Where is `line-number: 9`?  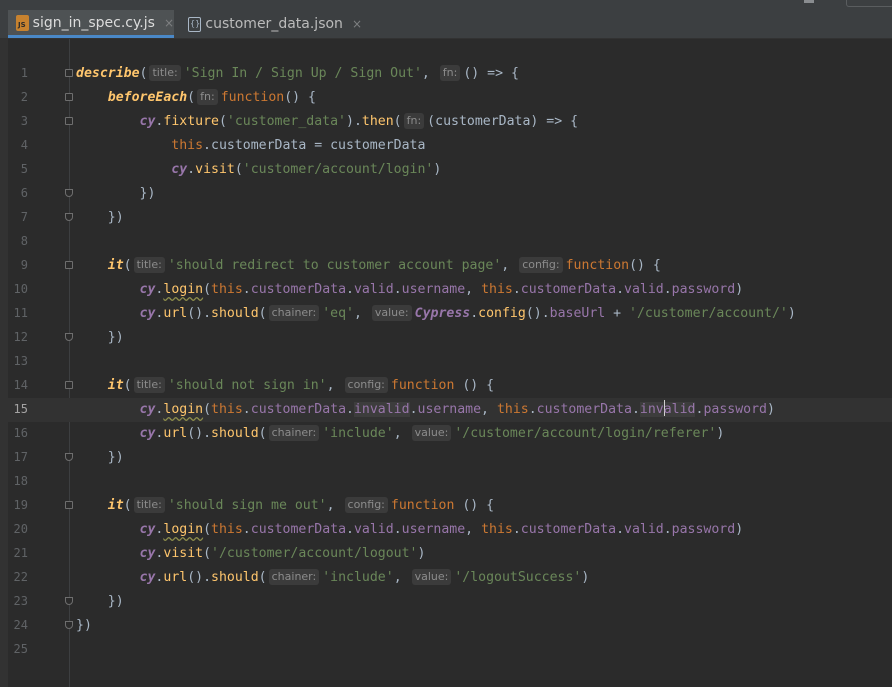 line-number: 9 is located at coordinates (24, 265).